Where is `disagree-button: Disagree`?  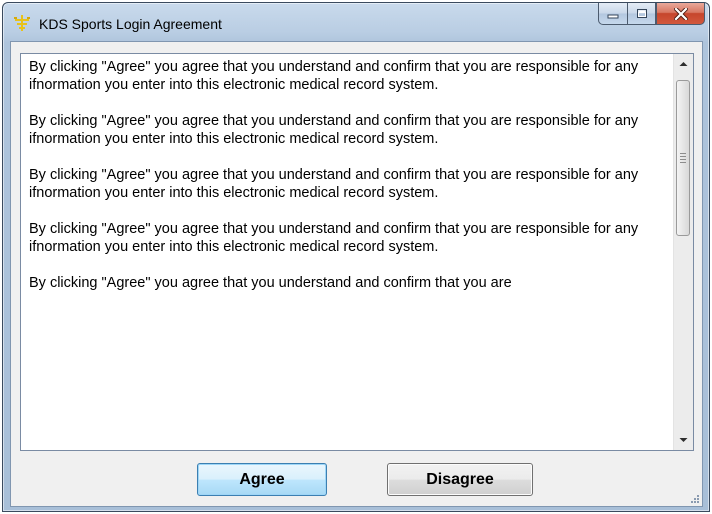
disagree-button: Disagree is located at coordinates (460, 479).